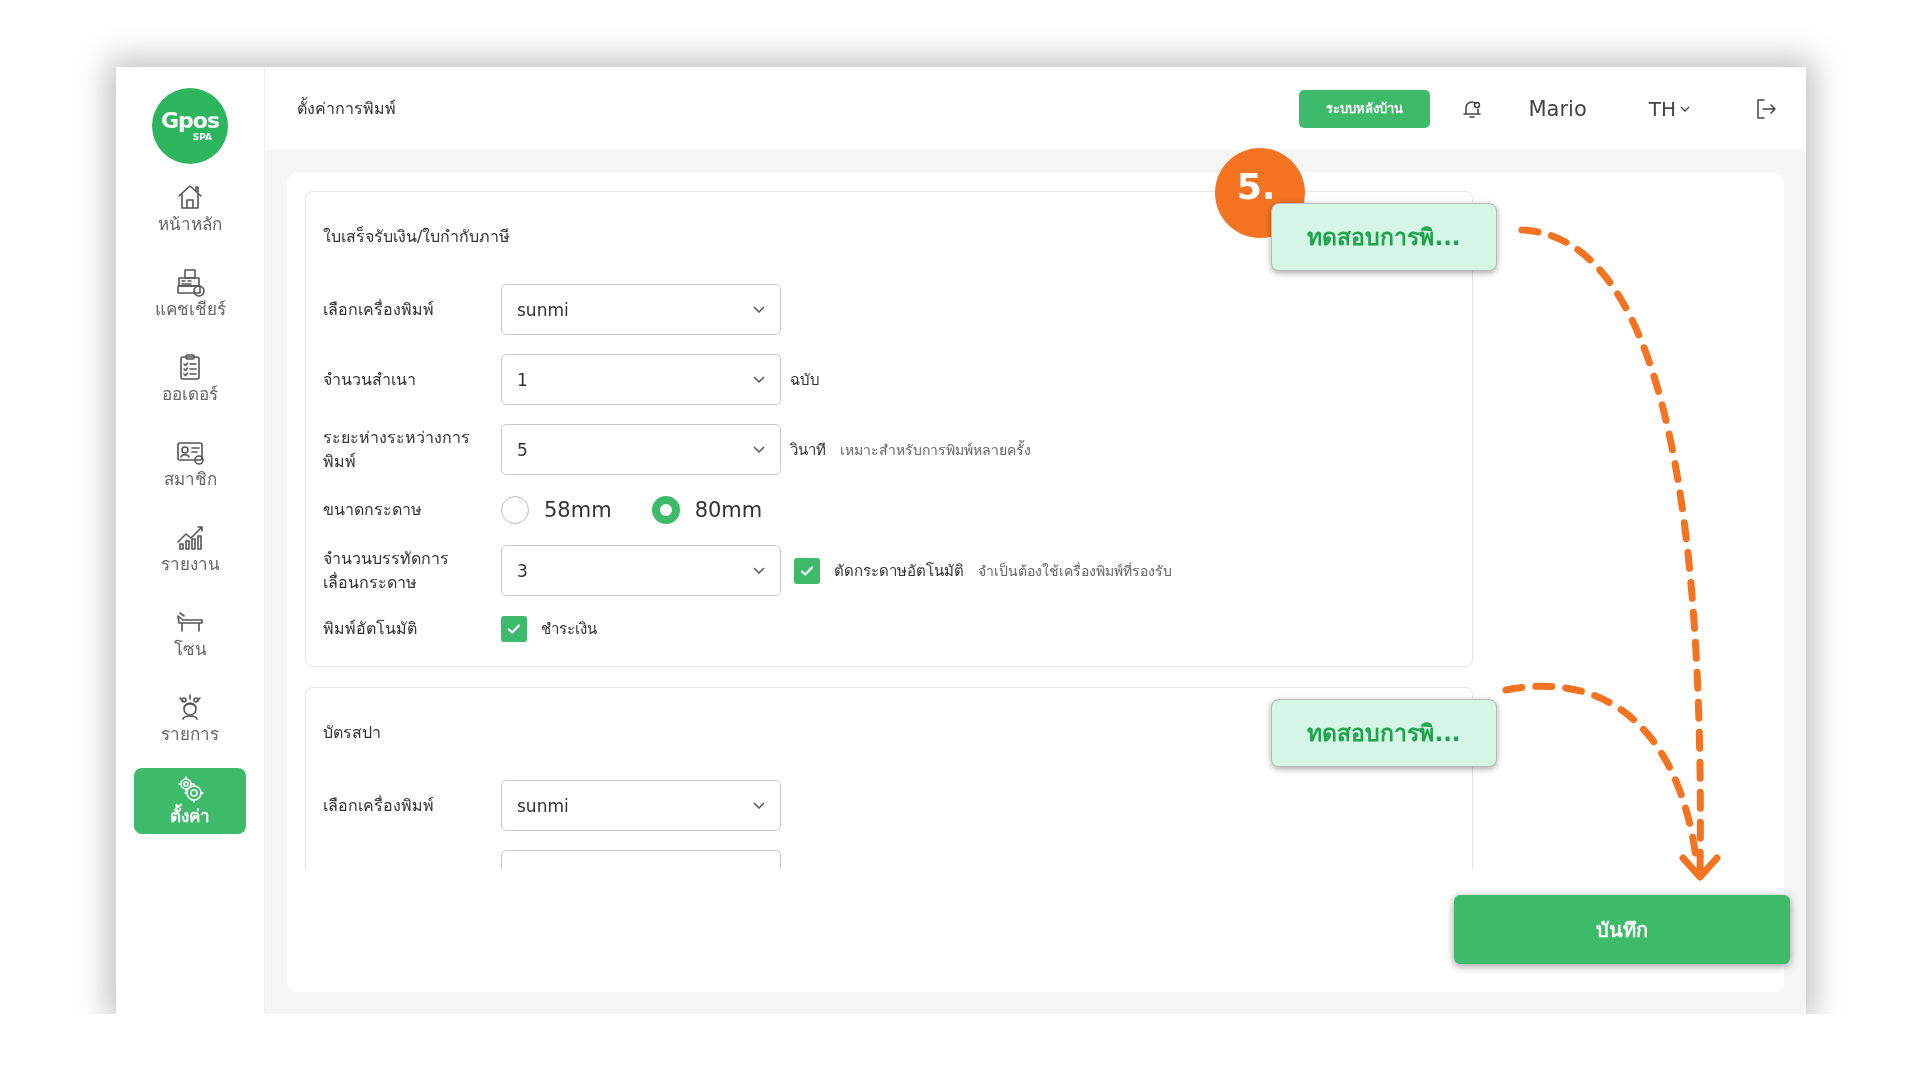 The width and height of the screenshot is (1920, 1080). I want to click on nav-item: โซน, so click(190, 634).